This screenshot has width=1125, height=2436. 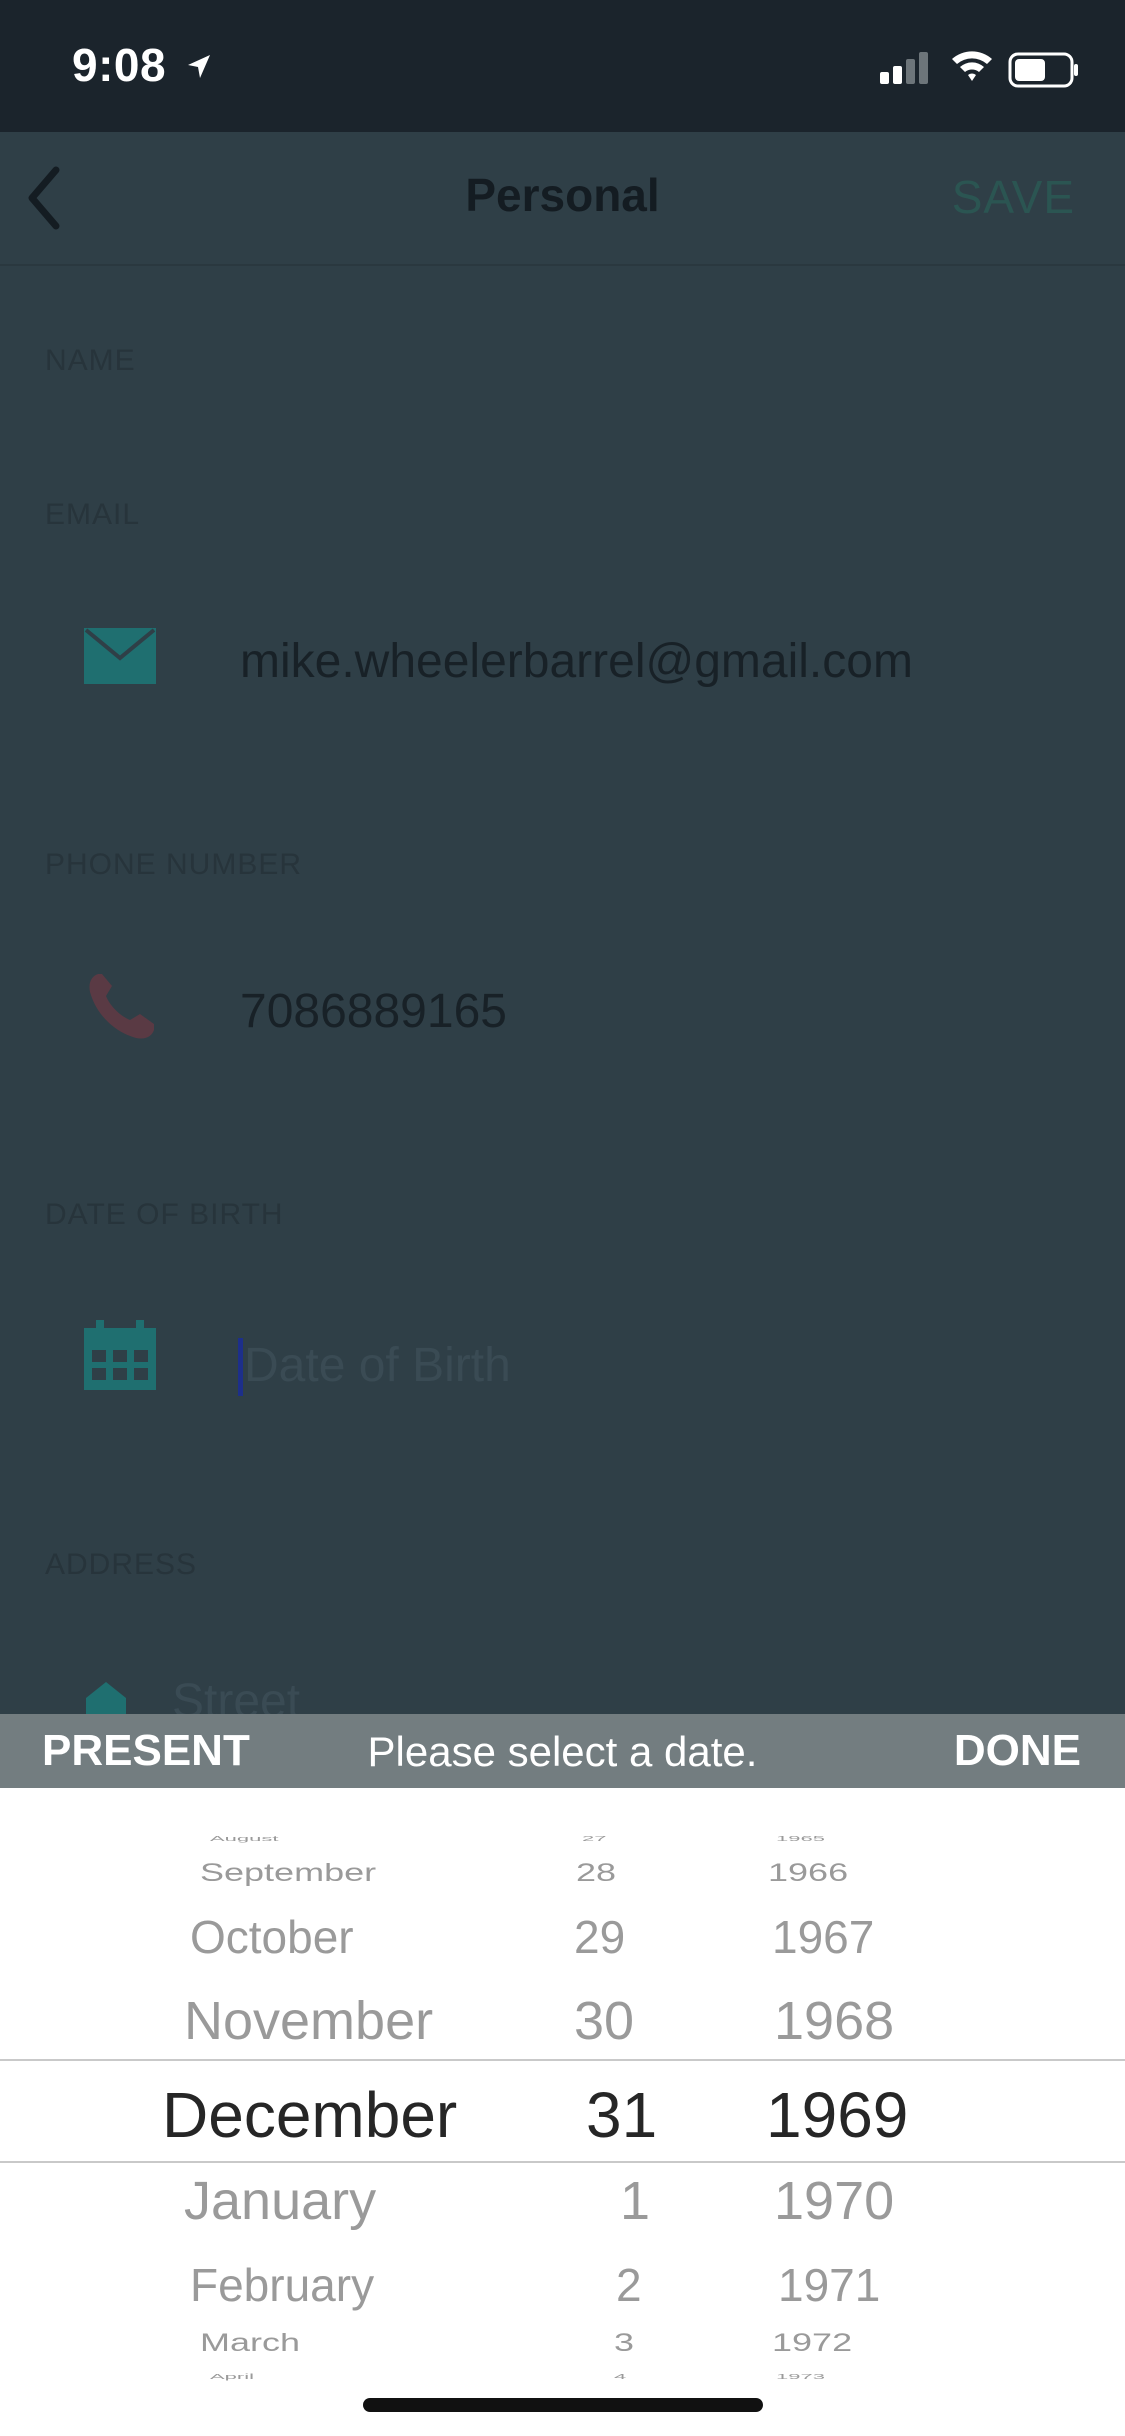 I want to click on day-option: 3, so click(x=624, y=2342).